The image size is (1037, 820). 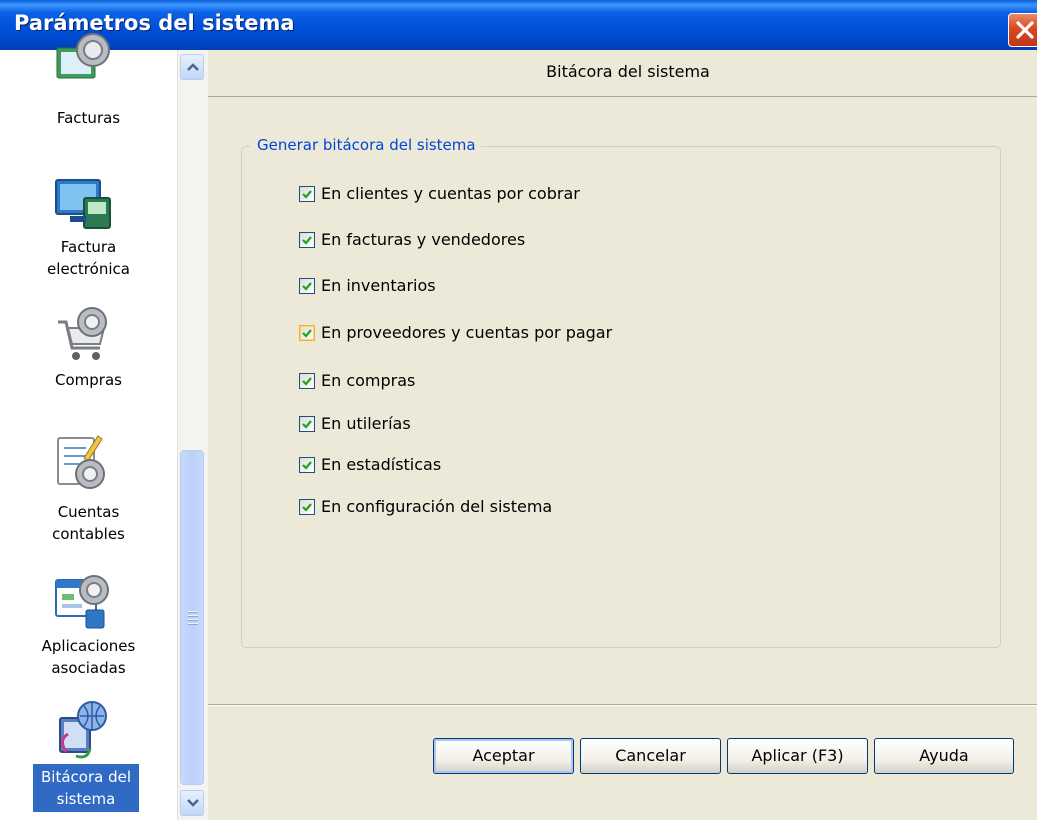 What do you see at coordinates (944, 756) in the screenshot?
I see `help-button: Ayuda` at bounding box center [944, 756].